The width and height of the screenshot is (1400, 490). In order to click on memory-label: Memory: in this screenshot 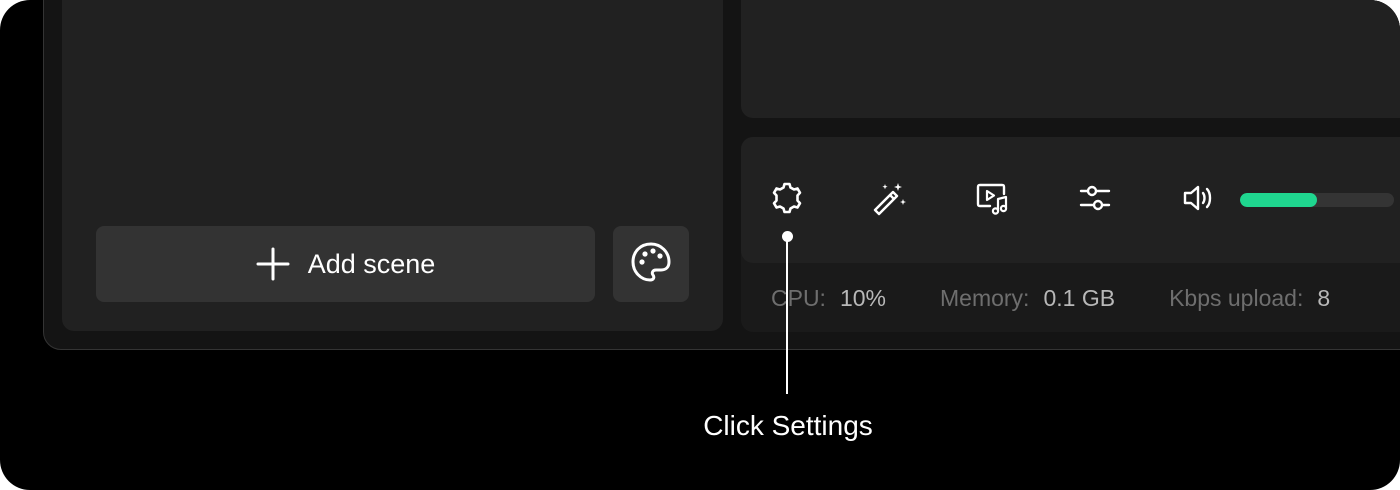, I will do `click(985, 297)`.